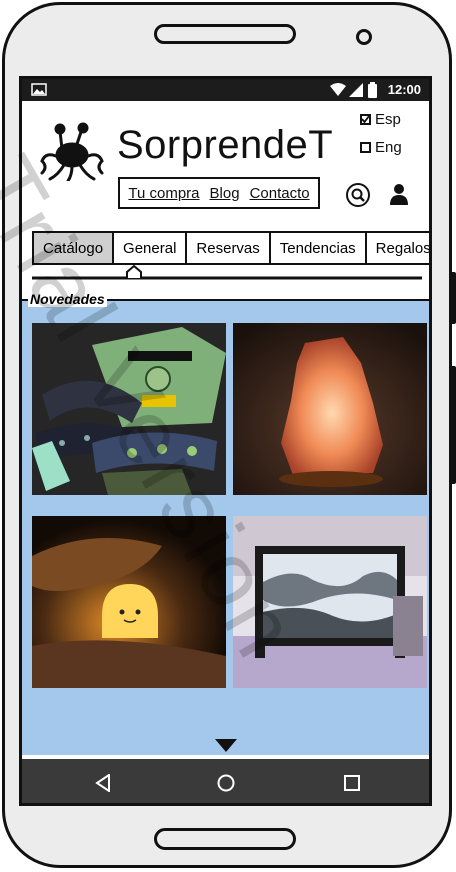 The height and width of the screenshot is (872, 456). I want to click on search-button, so click(358, 195).